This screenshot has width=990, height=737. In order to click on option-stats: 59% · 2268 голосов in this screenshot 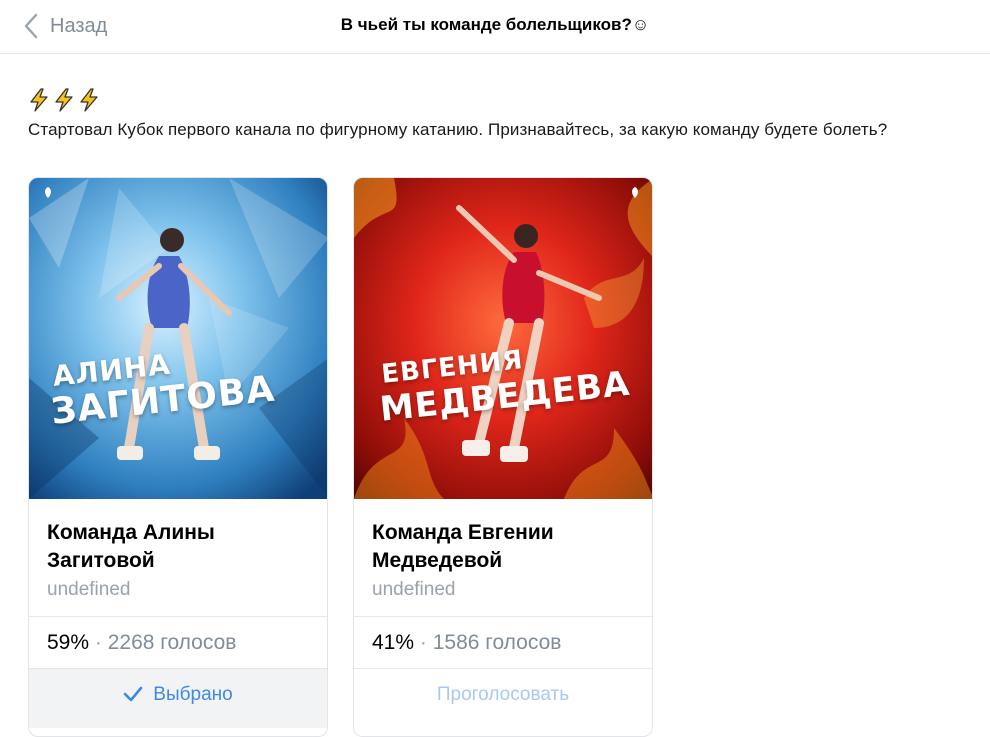, I will do `click(178, 642)`.